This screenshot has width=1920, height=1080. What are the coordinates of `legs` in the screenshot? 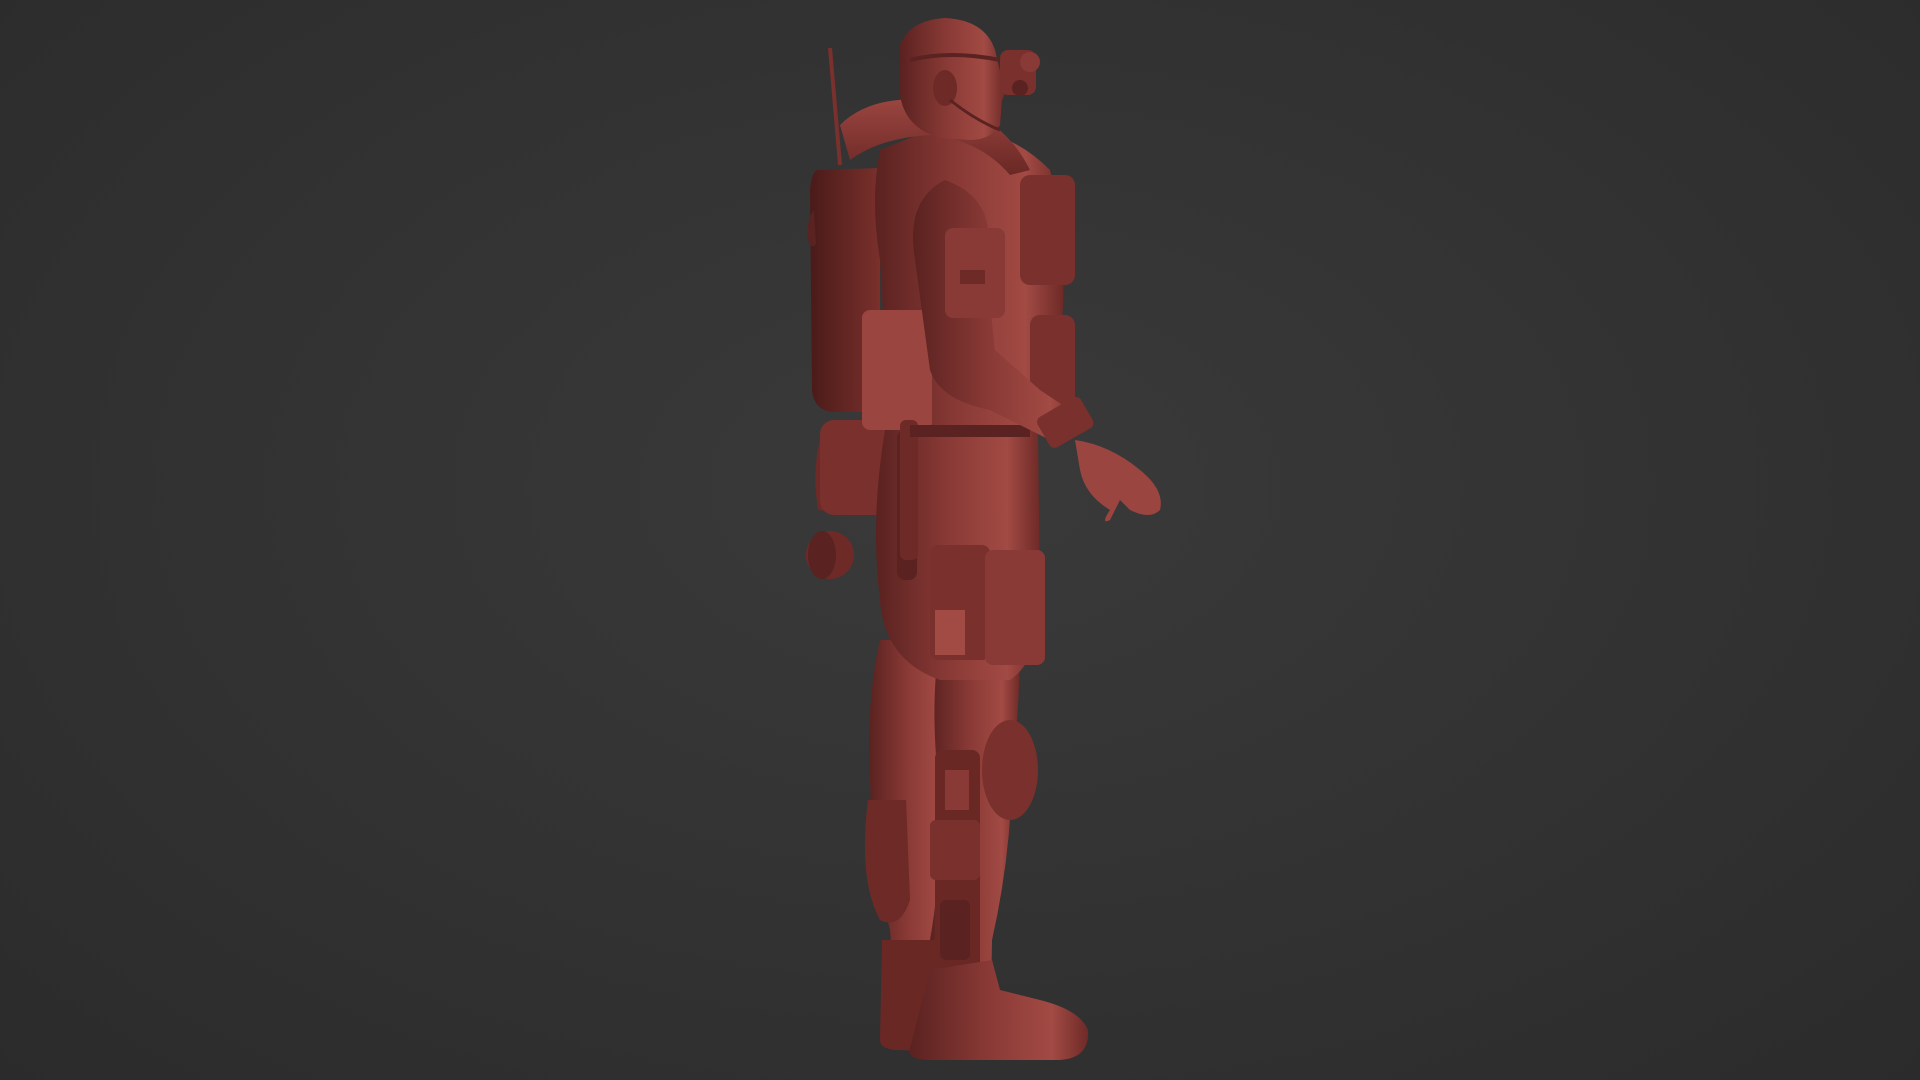 It's located at (976, 850).